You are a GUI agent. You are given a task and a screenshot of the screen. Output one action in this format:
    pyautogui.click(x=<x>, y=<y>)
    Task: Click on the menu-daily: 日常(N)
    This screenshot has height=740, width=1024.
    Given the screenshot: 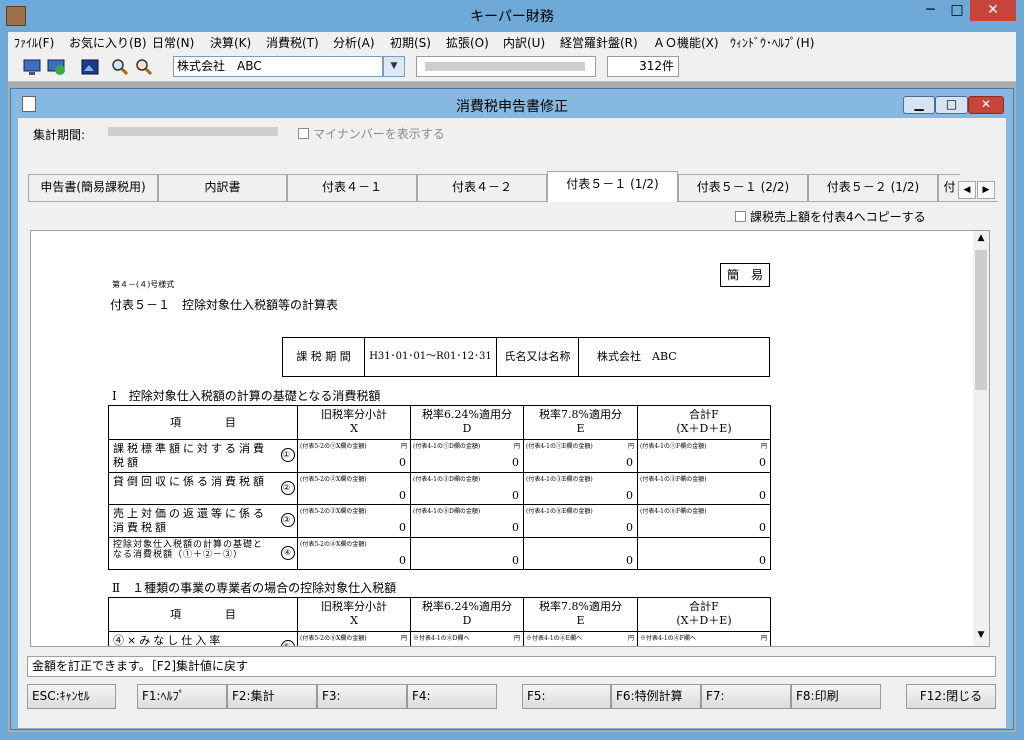 What is the action you would take?
    pyautogui.click(x=173, y=42)
    